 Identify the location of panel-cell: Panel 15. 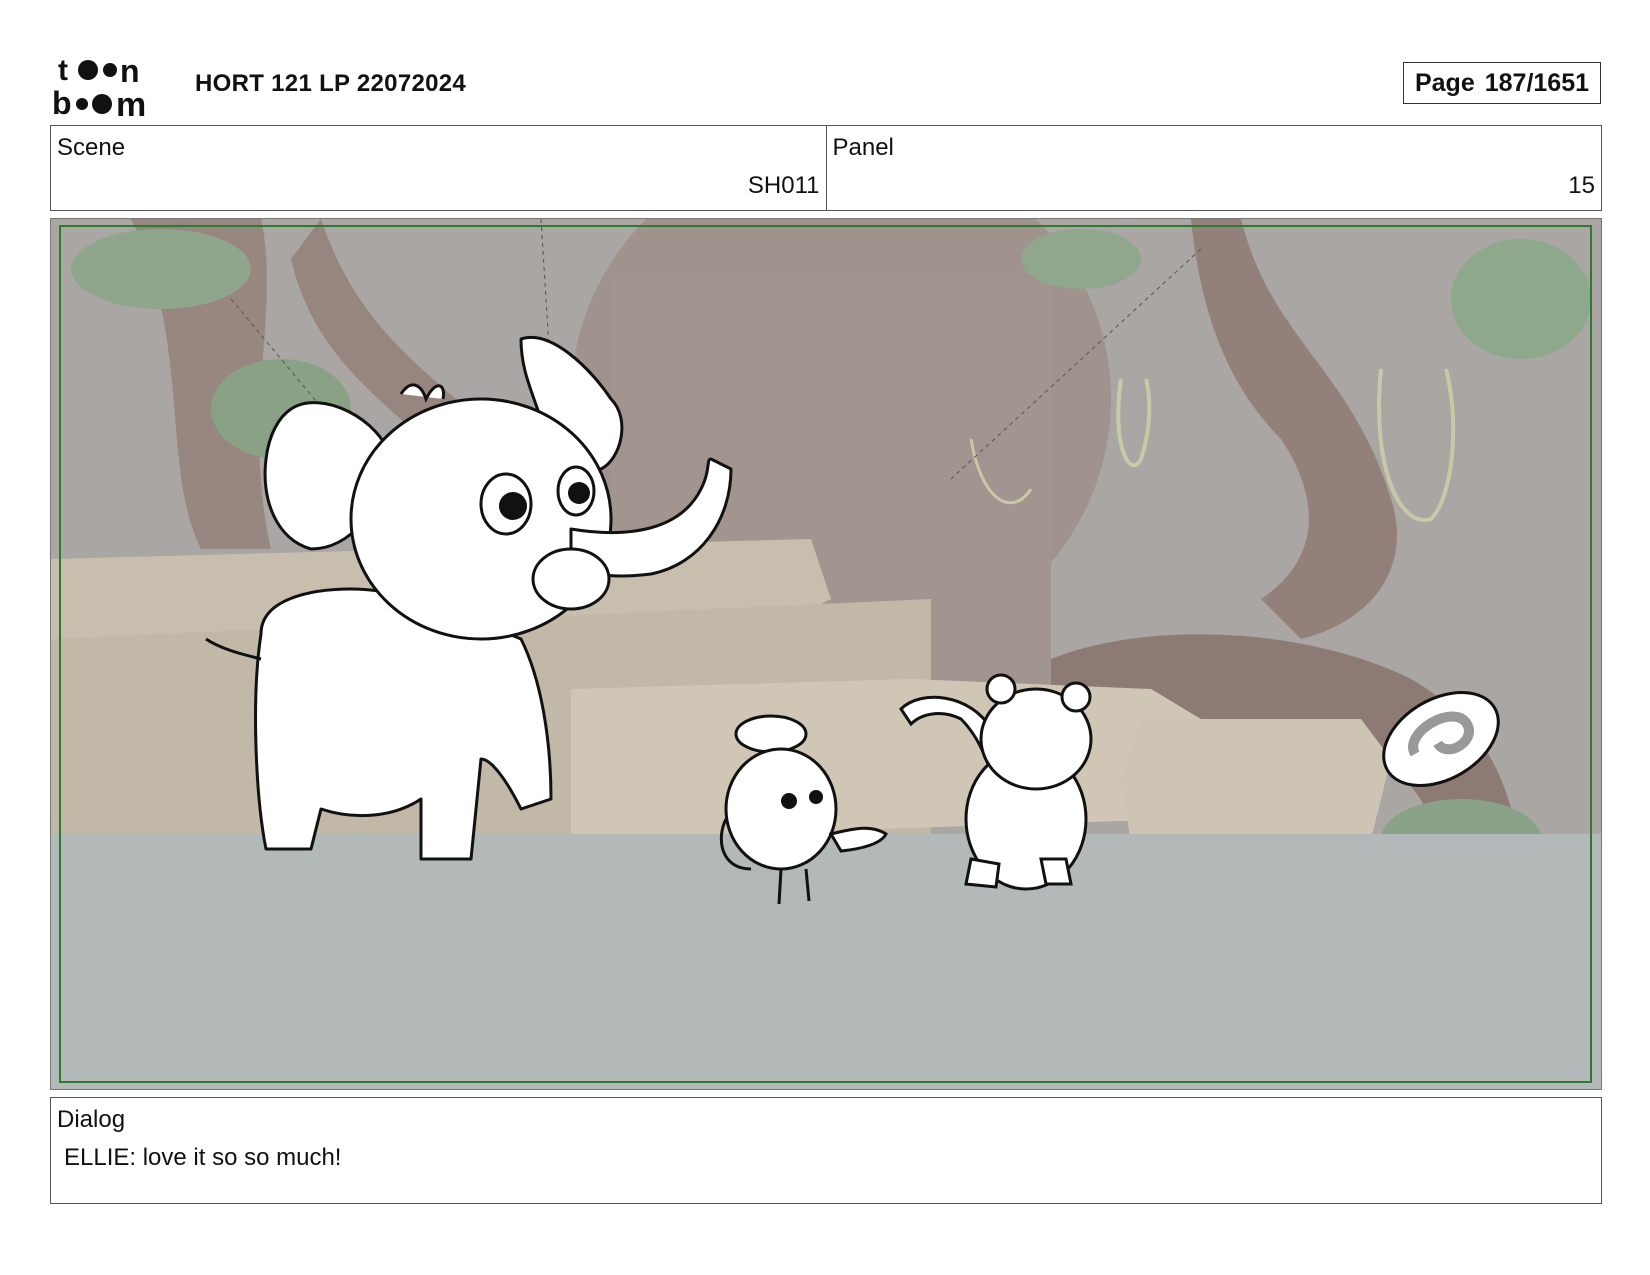
(1213, 168).